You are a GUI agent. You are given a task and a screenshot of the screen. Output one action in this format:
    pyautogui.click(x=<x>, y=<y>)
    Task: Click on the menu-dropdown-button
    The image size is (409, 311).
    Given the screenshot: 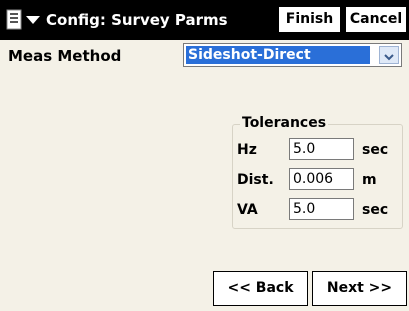 What is the action you would take?
    pyautogui.click(x=24, y=20)
    